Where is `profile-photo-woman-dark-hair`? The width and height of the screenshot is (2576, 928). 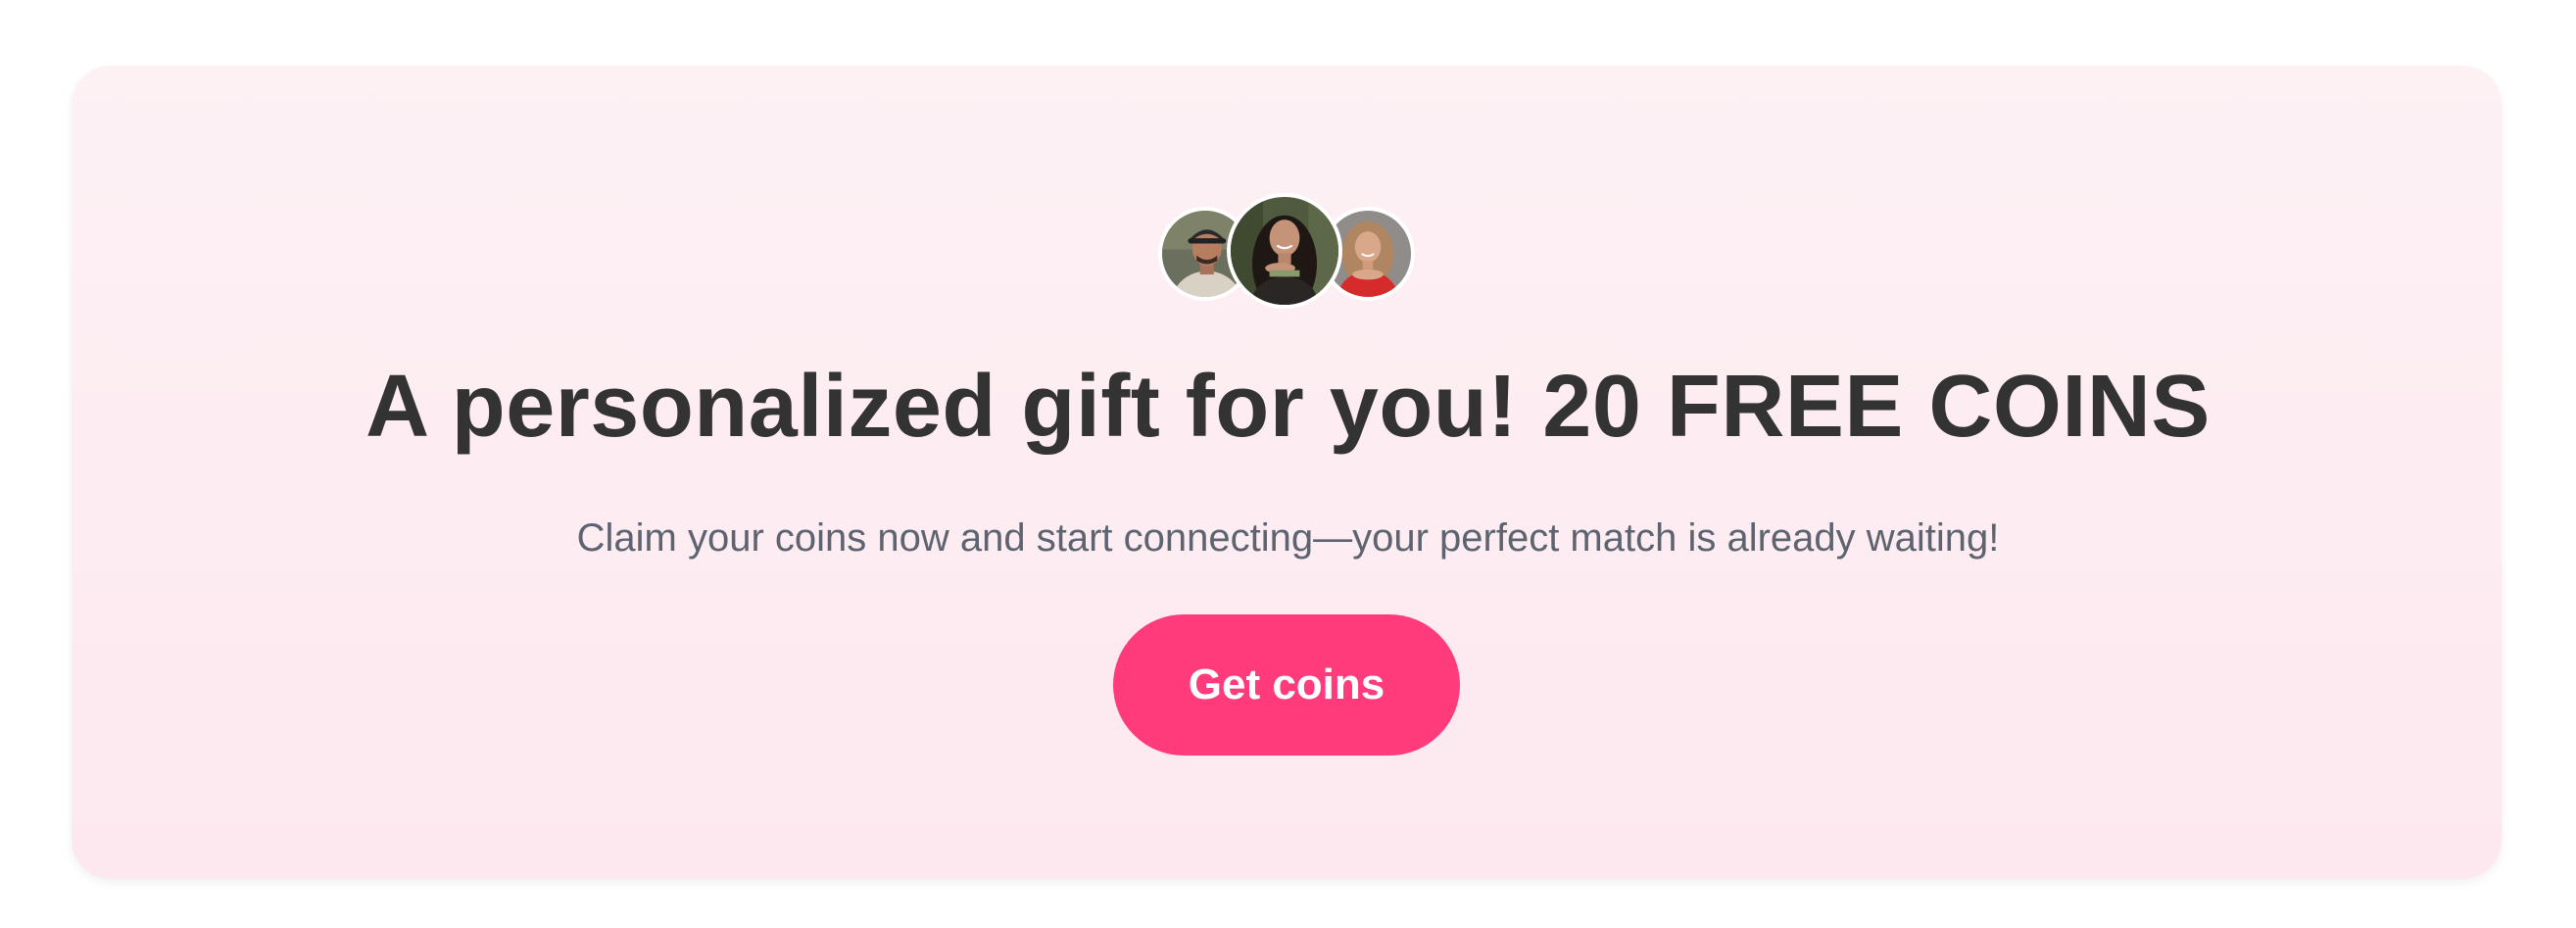 profile-photo-woman-dark-hair is located at coordinates (1284, 251).